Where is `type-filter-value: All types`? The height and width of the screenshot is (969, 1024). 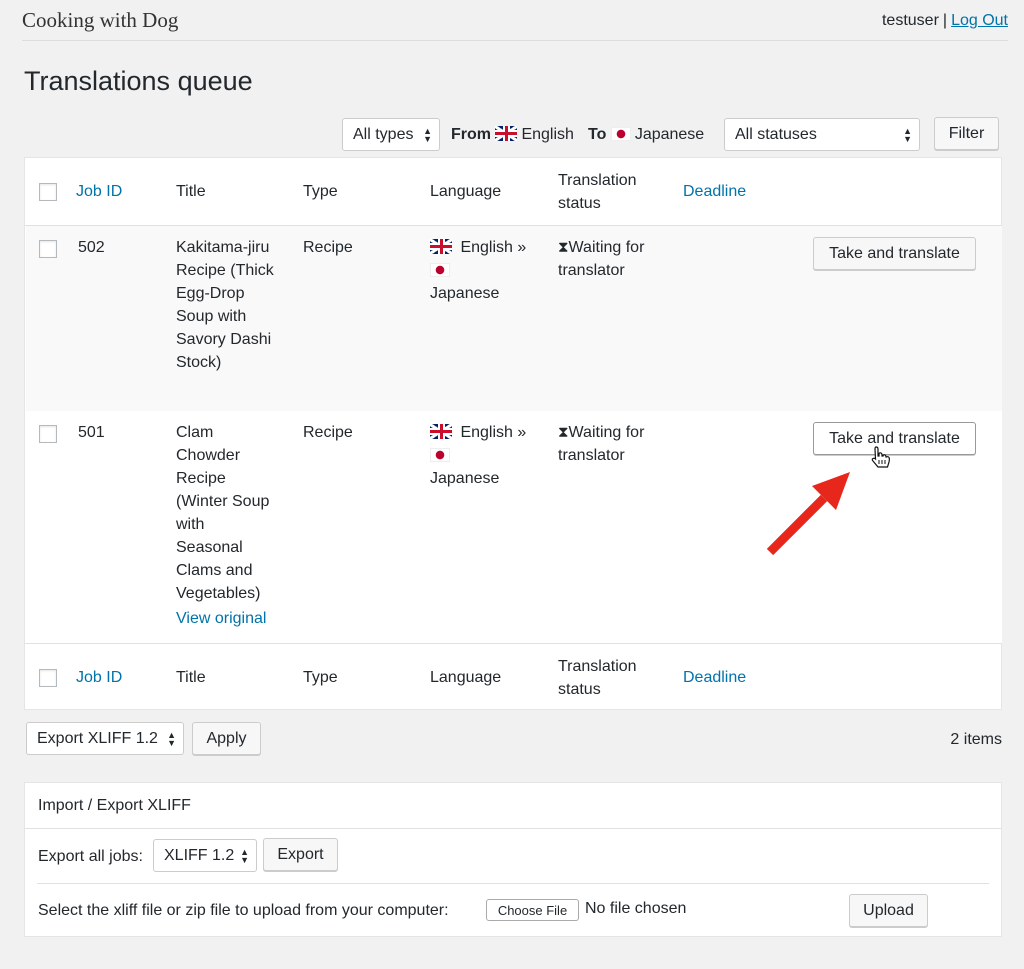 type-filter-value: All types is located at coordinates (383, 134).